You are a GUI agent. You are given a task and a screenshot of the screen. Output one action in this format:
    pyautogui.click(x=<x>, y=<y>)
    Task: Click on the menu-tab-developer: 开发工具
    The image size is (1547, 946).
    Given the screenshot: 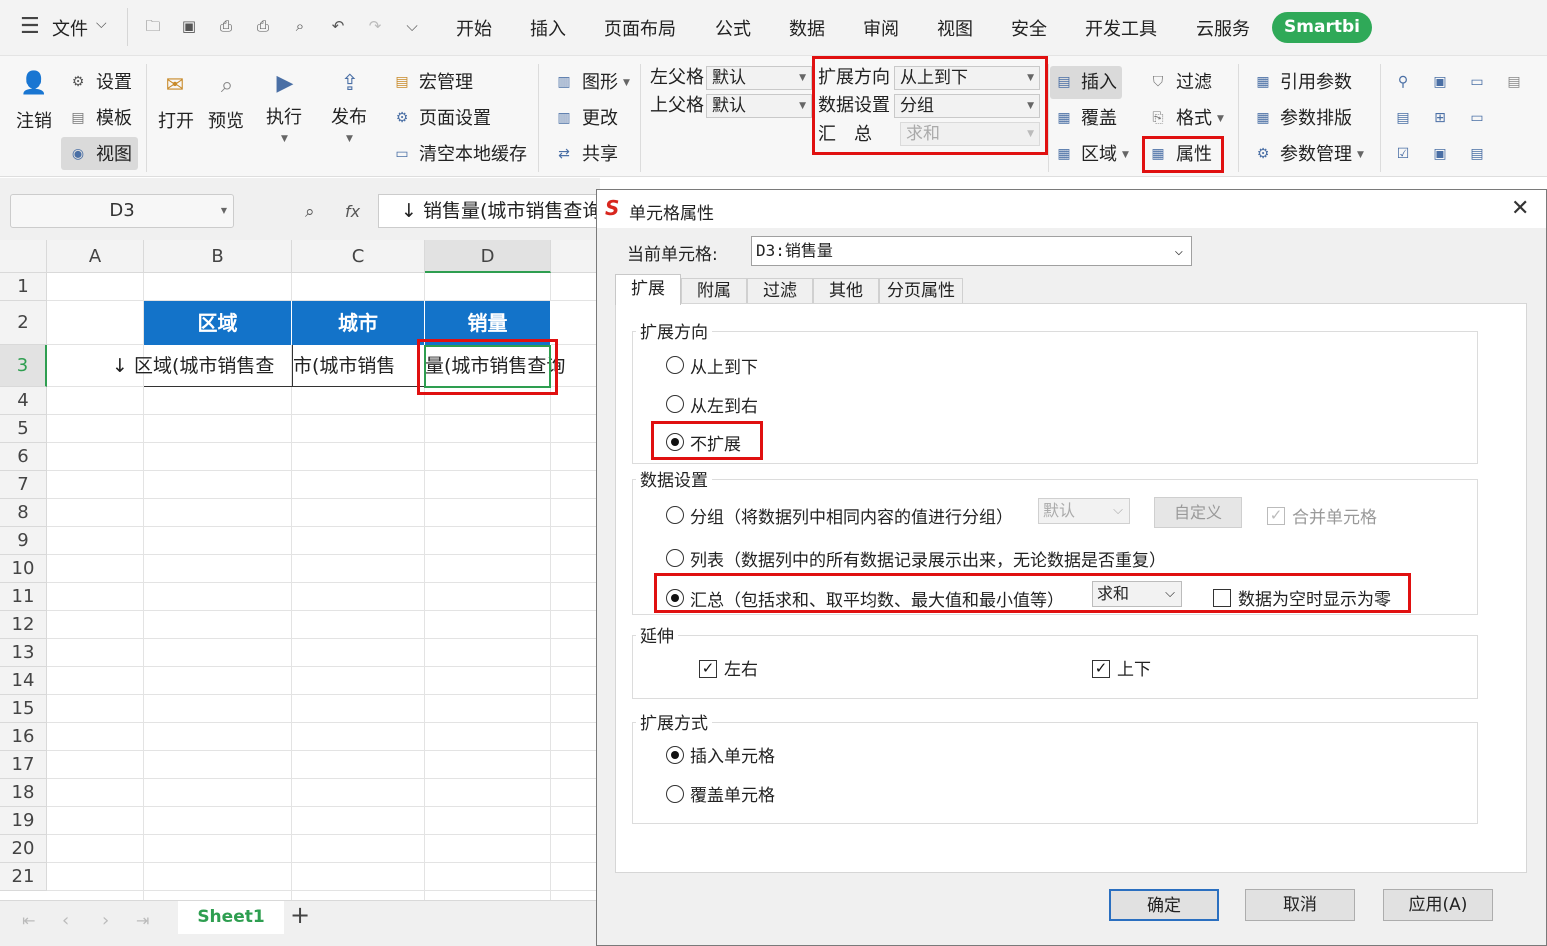 What is the action you would take?
    pyautogui.click(x=1121, y=28)
    